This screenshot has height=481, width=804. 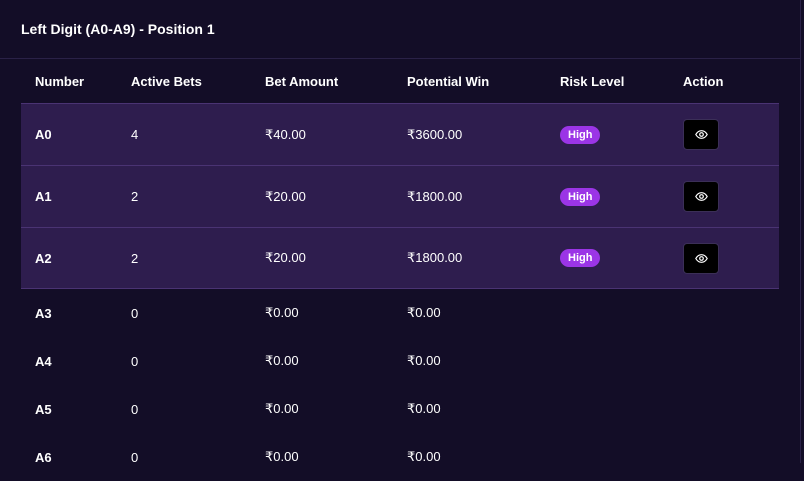 What do you see at coordinates (43, 258) in the screenshot?
I see `cell-number: A2` at bounding box center [43, 258].